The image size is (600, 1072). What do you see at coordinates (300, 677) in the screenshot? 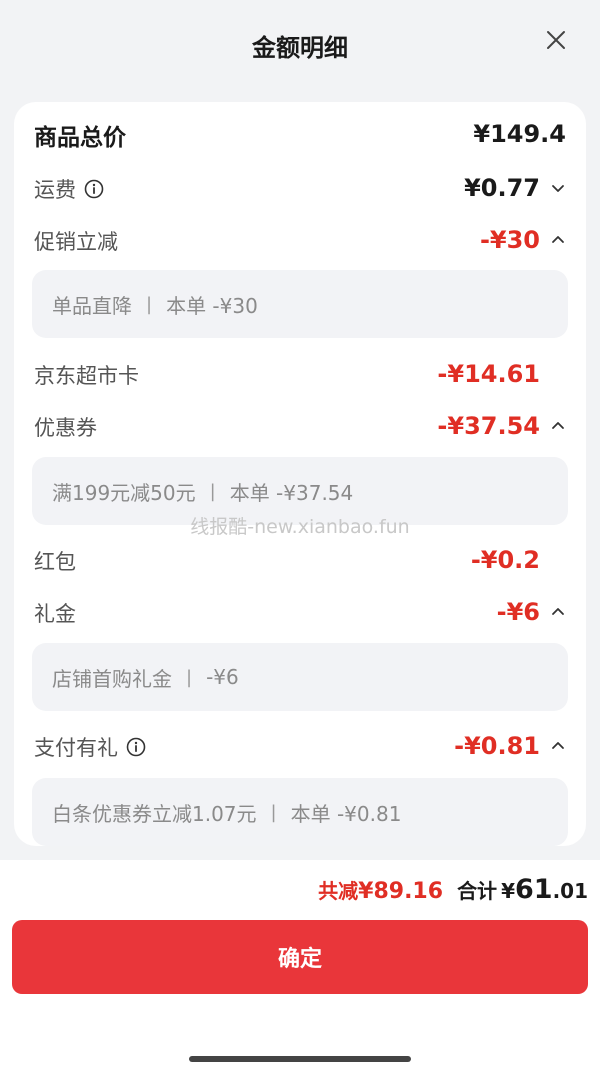
I see `gift-detail: 店铺首购礼金 | -¥6` at bounding box center [300, 677].